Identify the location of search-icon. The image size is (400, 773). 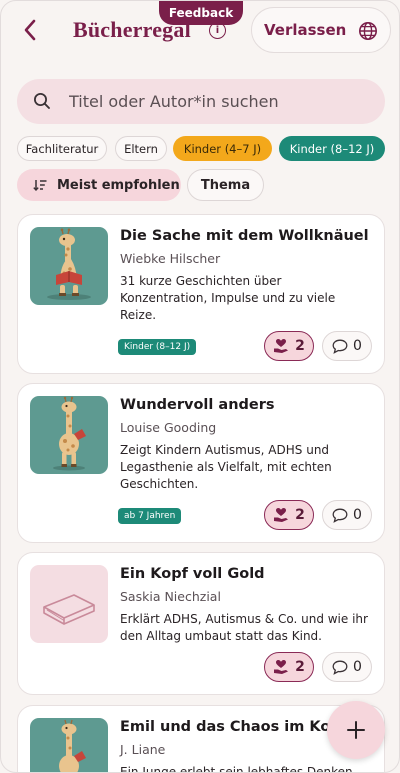
(42, 101).